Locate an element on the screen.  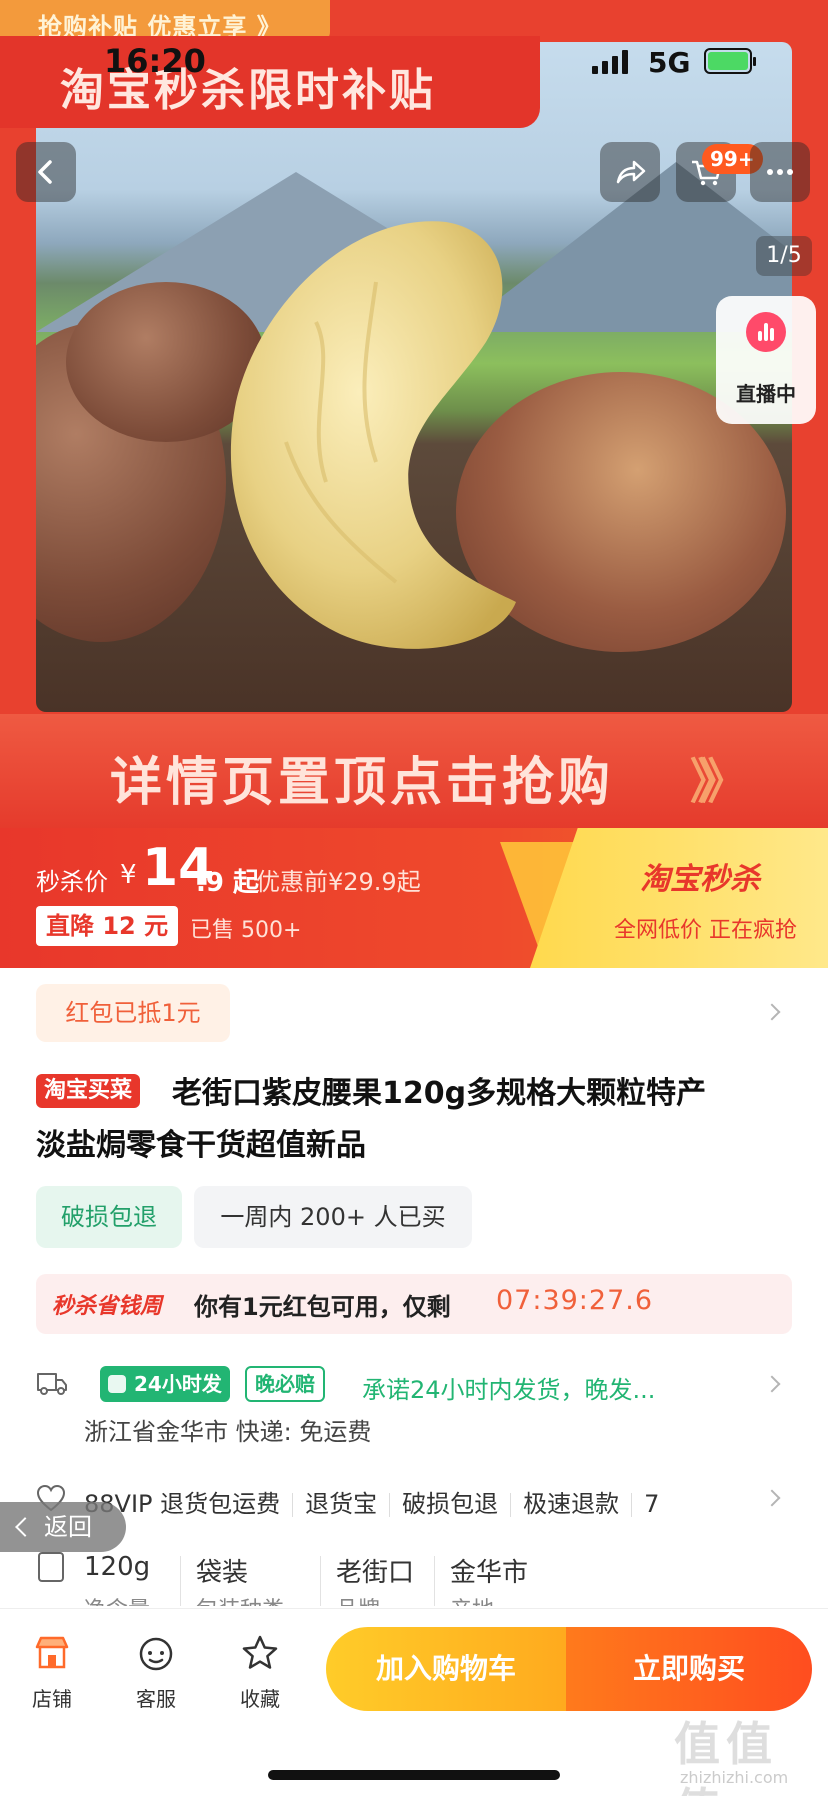
chat-face-icon is located at coordinates (156, 1654).